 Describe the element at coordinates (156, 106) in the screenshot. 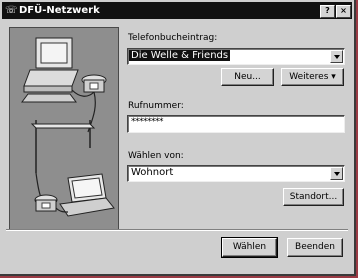

I see `phone-number-label: Rufnummer:` at that location.